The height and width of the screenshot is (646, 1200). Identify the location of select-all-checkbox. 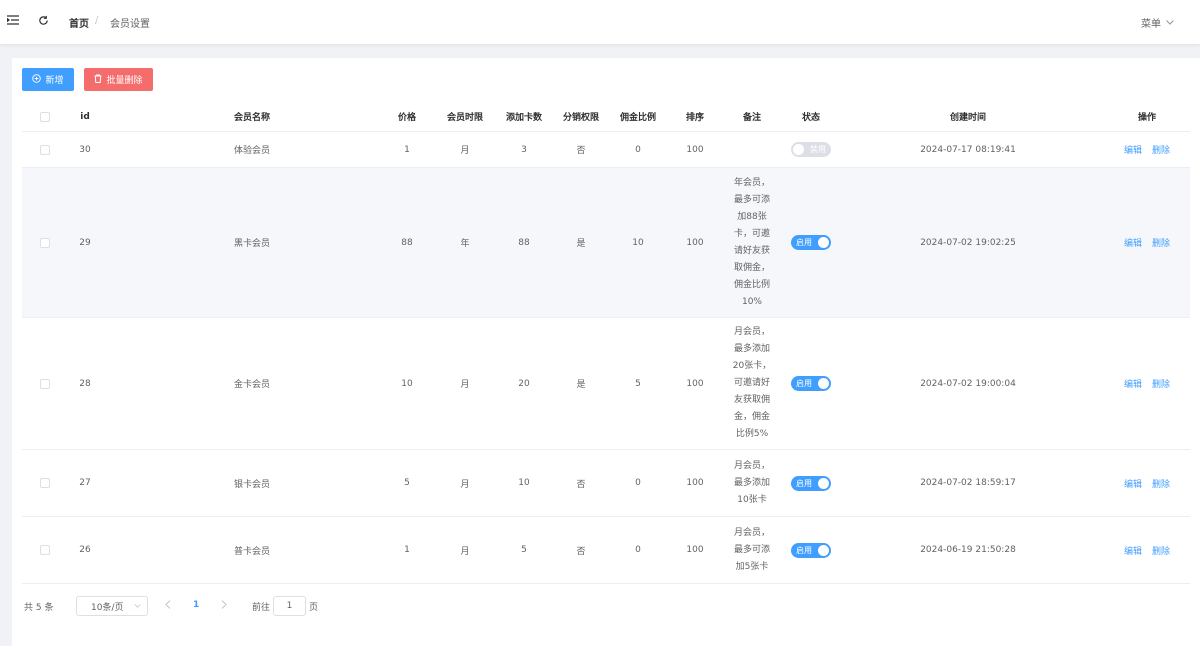
(45, 116).